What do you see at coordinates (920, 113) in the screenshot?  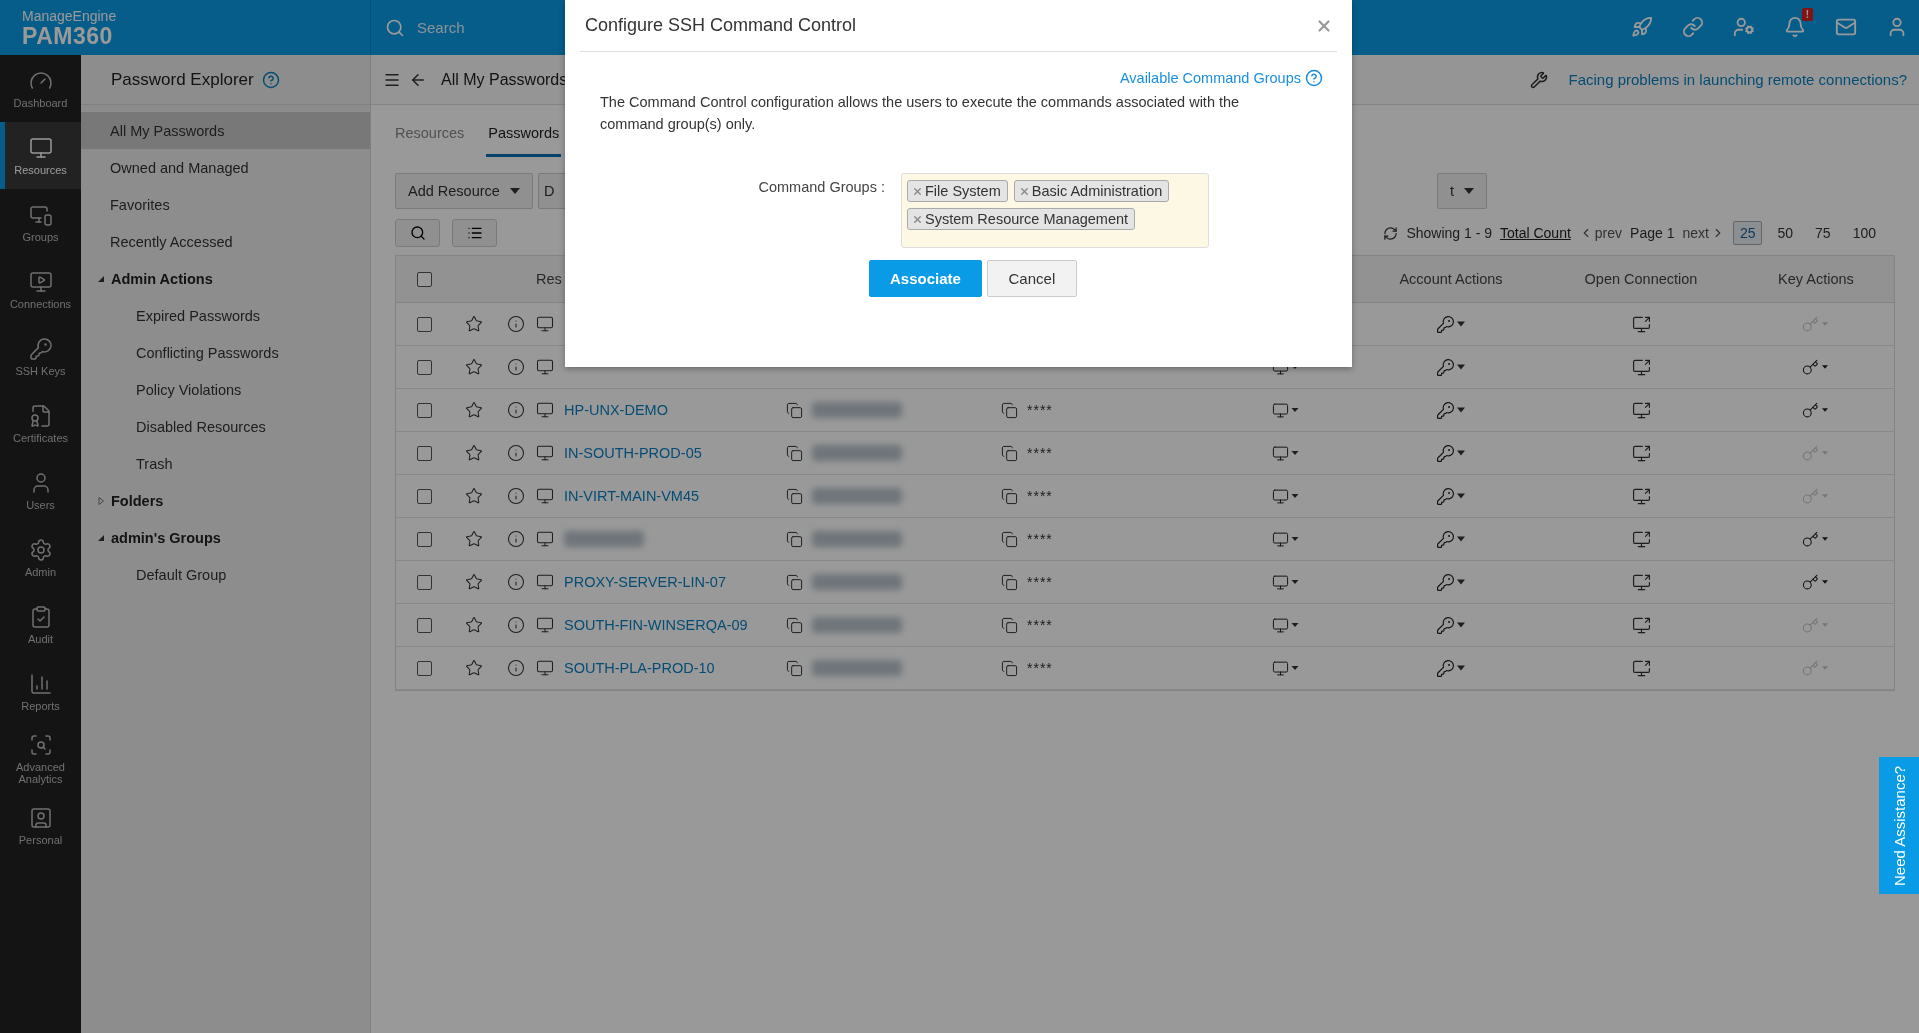 I see `dialog-description: The Command Control configuration allows the users to execute the commands associated with the command group(s) only.` at bounding box center [920, 113].